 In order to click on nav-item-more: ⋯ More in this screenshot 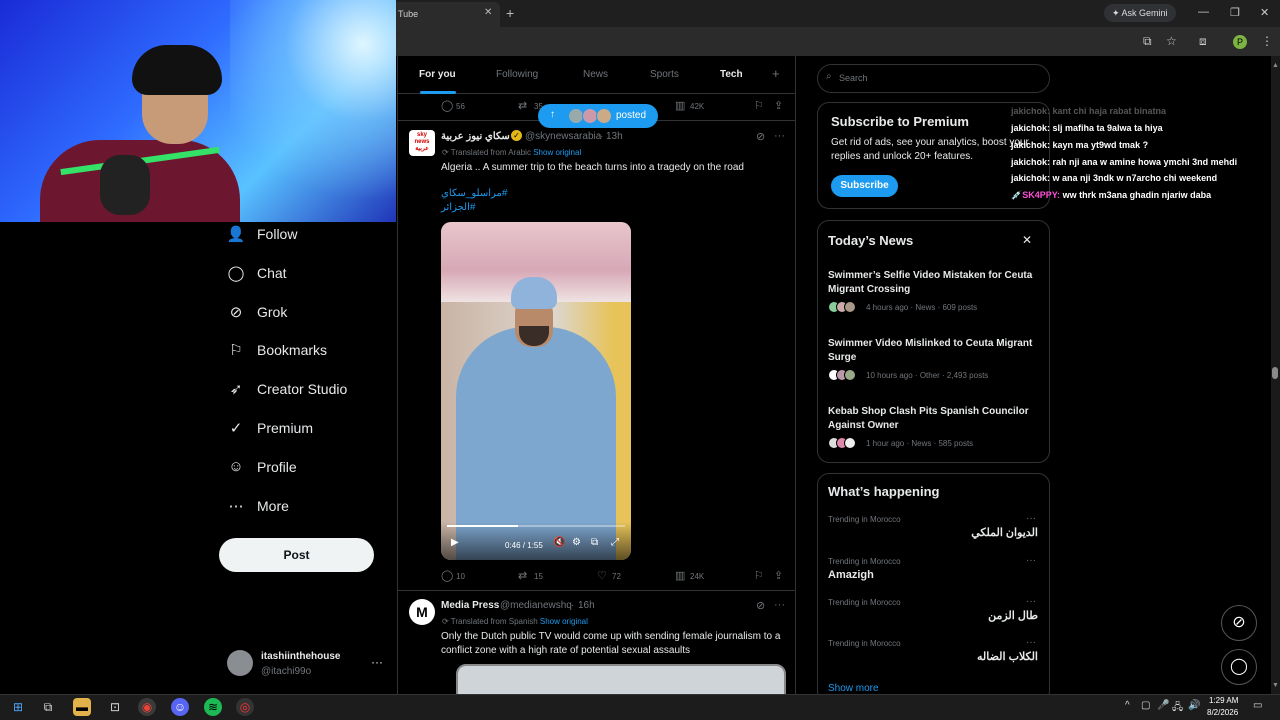, I will do `click(305, 506)`.